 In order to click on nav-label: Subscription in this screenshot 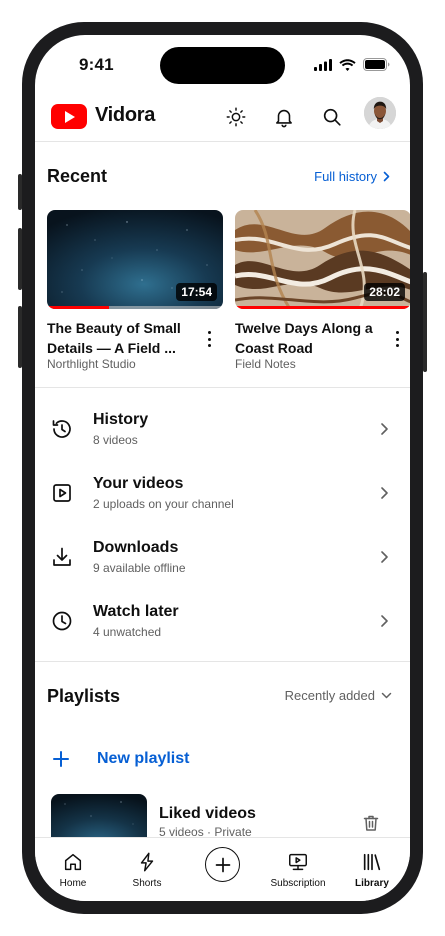, I will do `click(298, 883)`.